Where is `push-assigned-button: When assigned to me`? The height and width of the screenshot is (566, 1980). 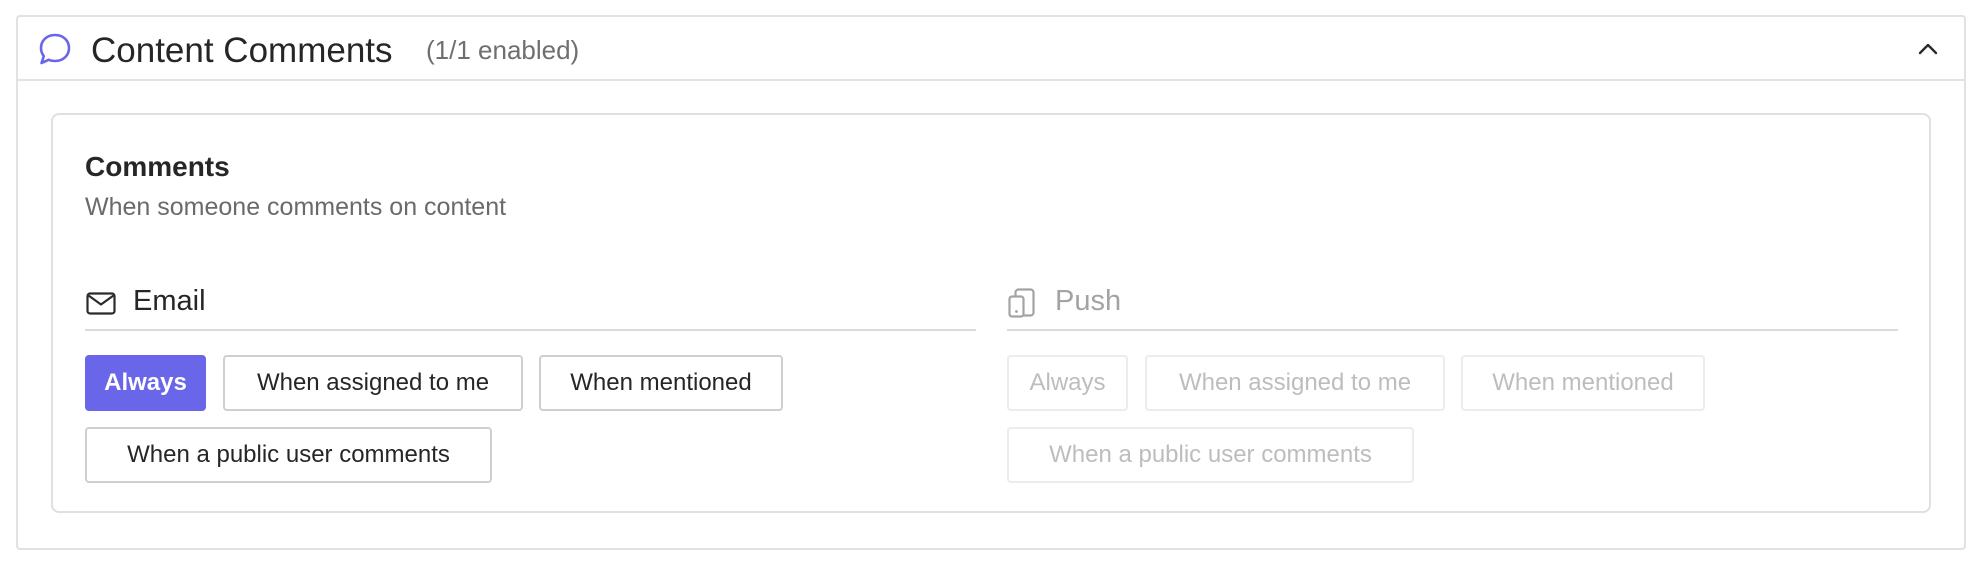
push-assigned-button: When assigned to me is located at coordinates (1295, 383).